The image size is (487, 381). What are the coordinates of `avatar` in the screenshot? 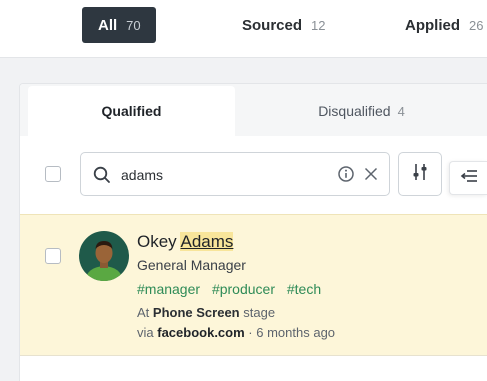 It's located at (104, 256).